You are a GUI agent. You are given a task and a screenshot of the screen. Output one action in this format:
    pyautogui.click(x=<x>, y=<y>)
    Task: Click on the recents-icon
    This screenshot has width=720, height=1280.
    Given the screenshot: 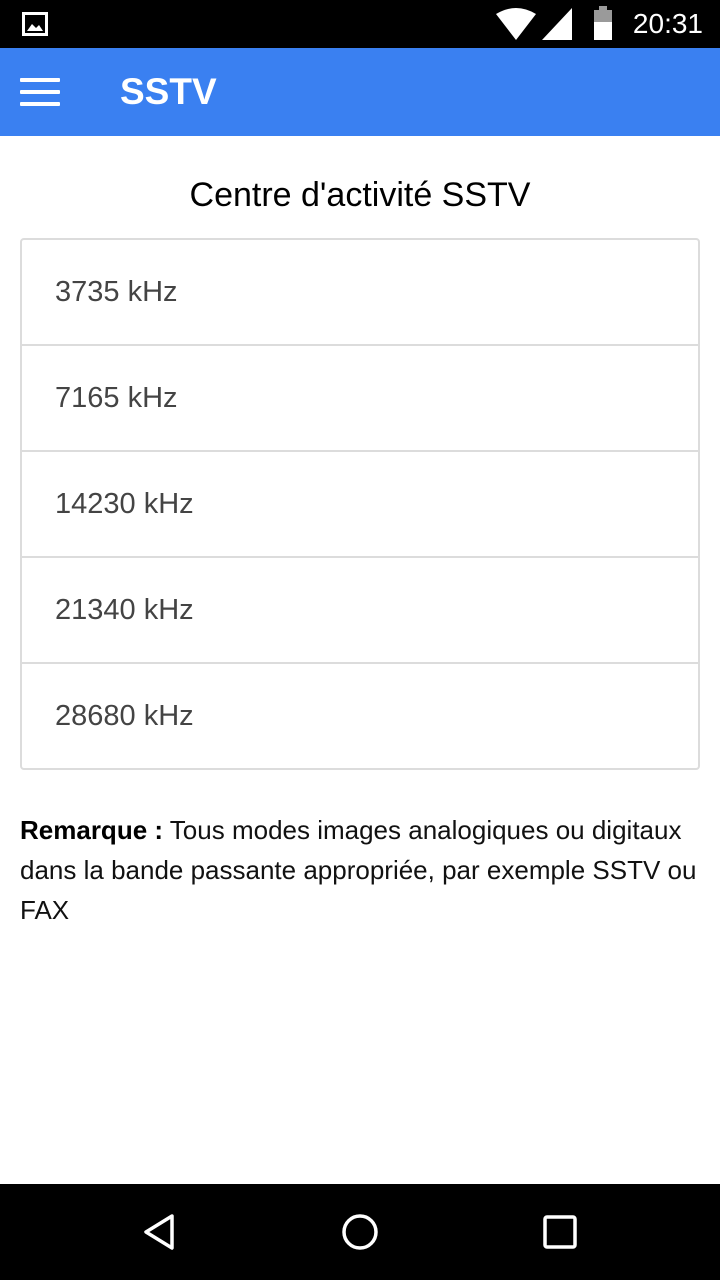 What is the action you would take?
    pyautogui.click(x=560, y=1232)
    